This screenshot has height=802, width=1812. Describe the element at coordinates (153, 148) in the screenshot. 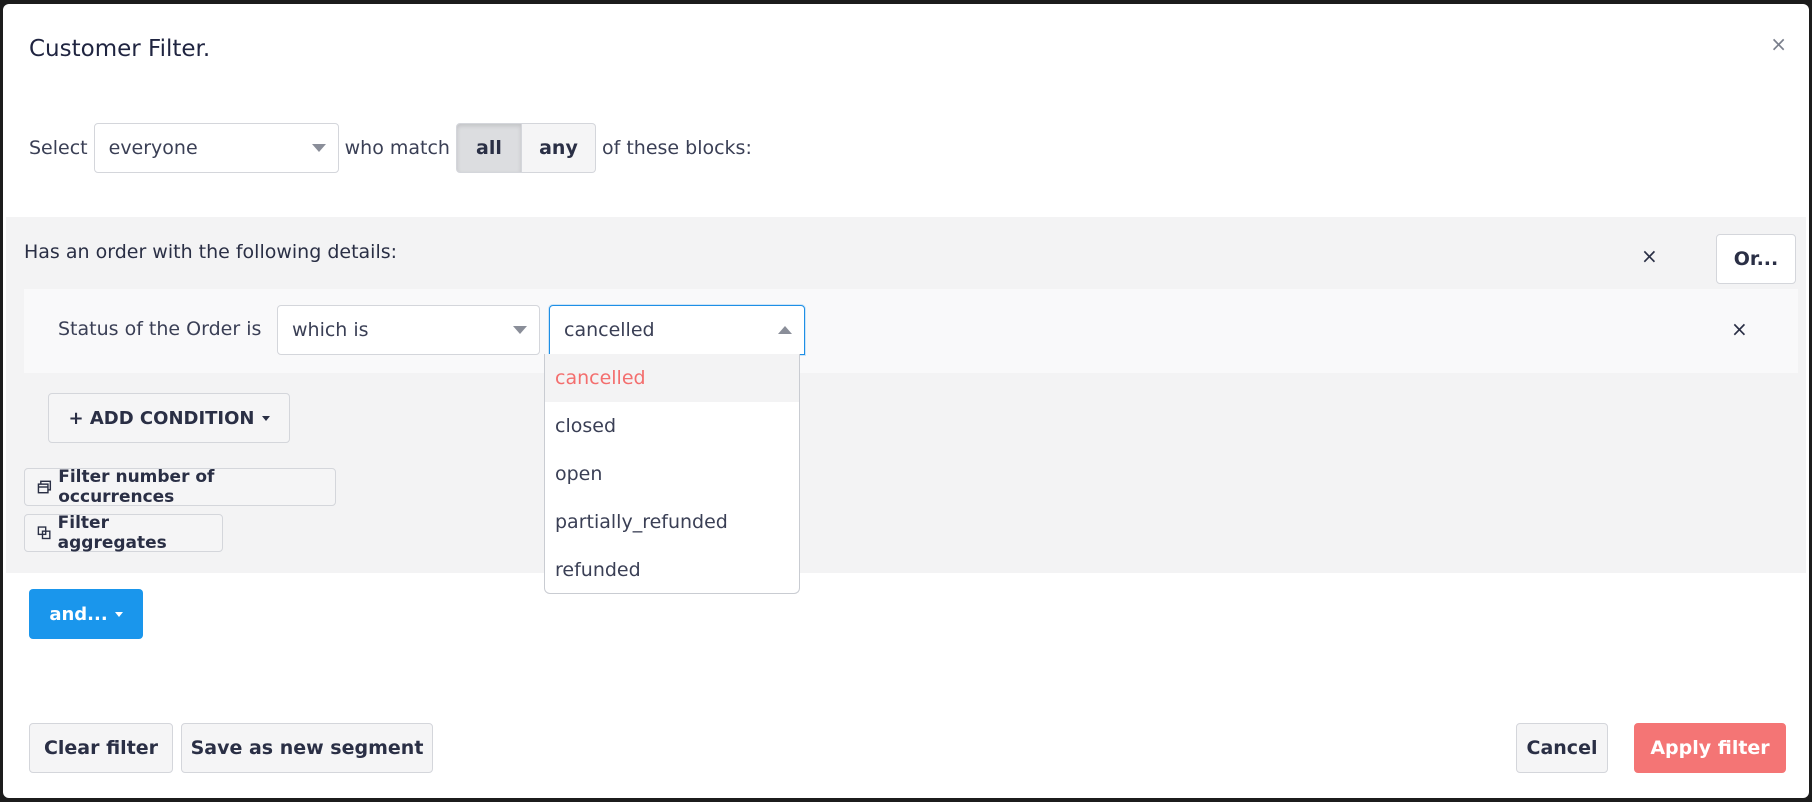

I see `audience-dropdown-value: everyone` at that location.